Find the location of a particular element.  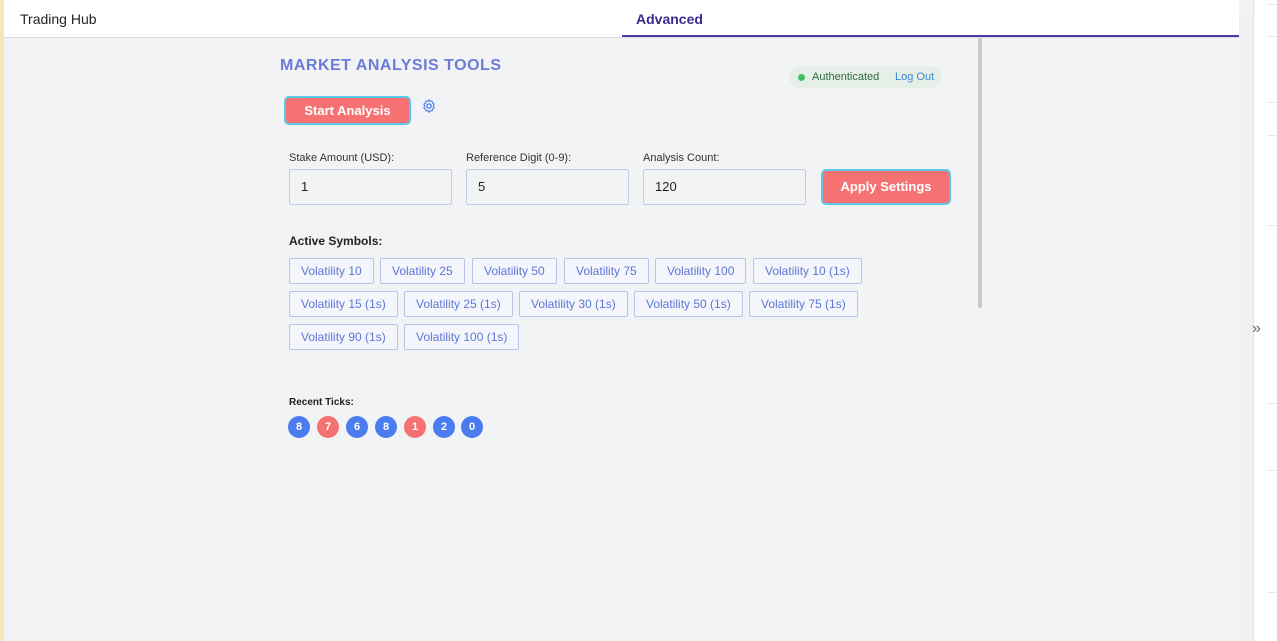

start-analysis-button: Start Analysis is located at coordinates (347, 110).